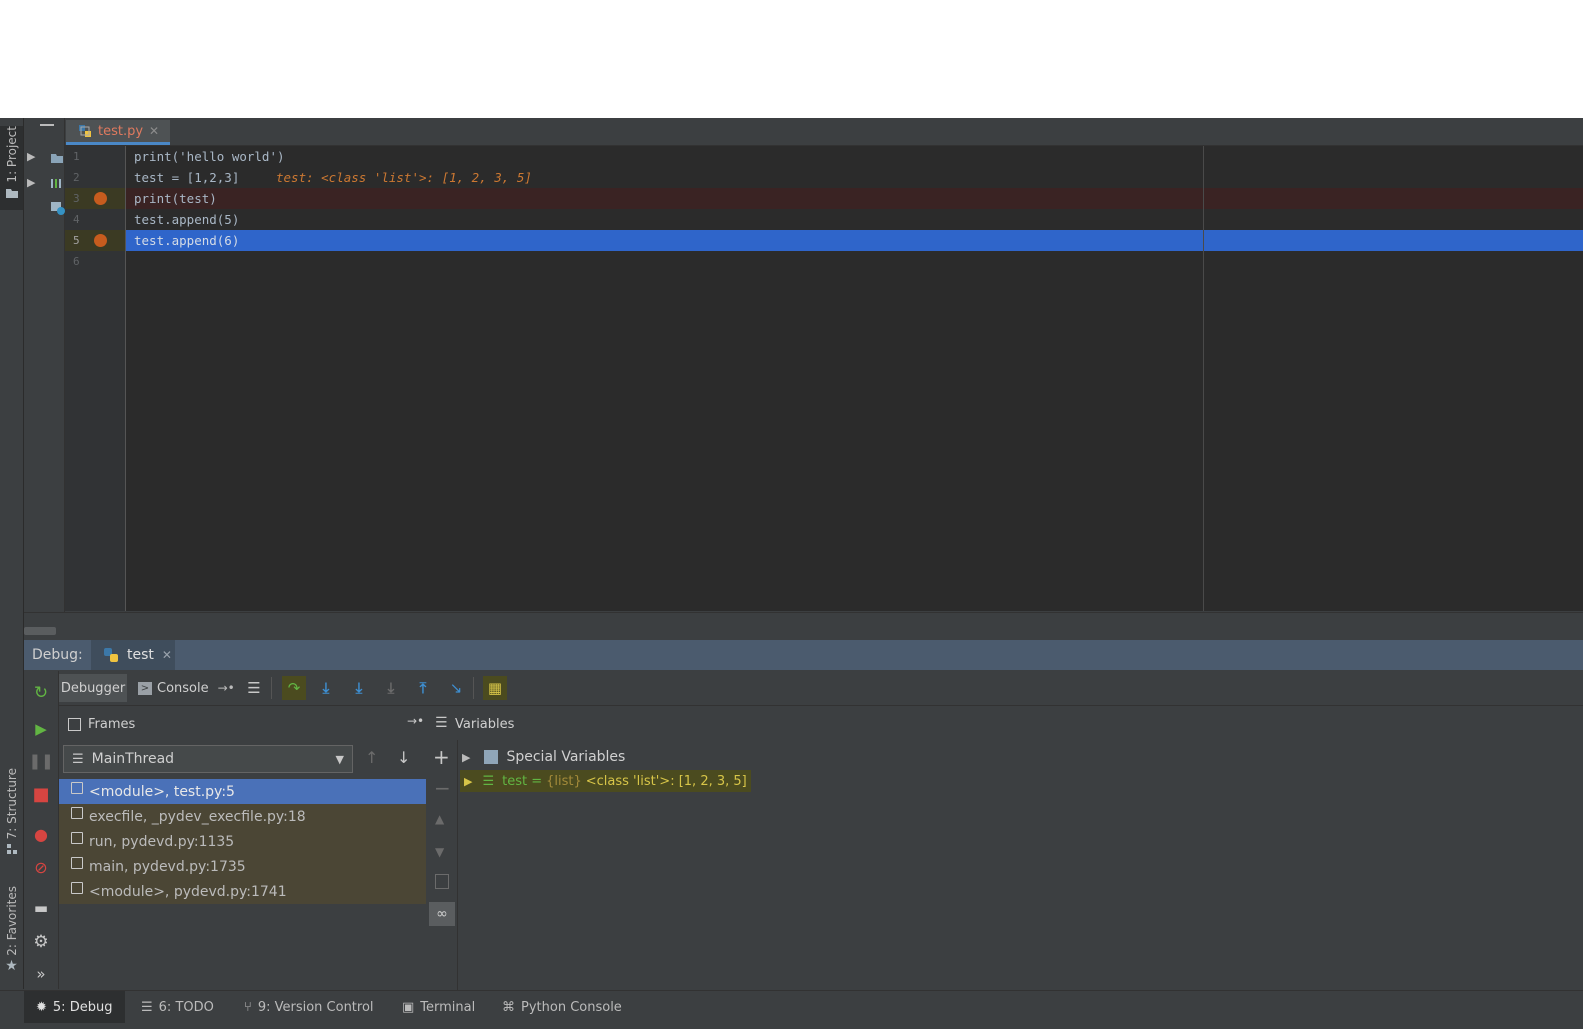  I want to click on line-number: 2, so click(76, 177).